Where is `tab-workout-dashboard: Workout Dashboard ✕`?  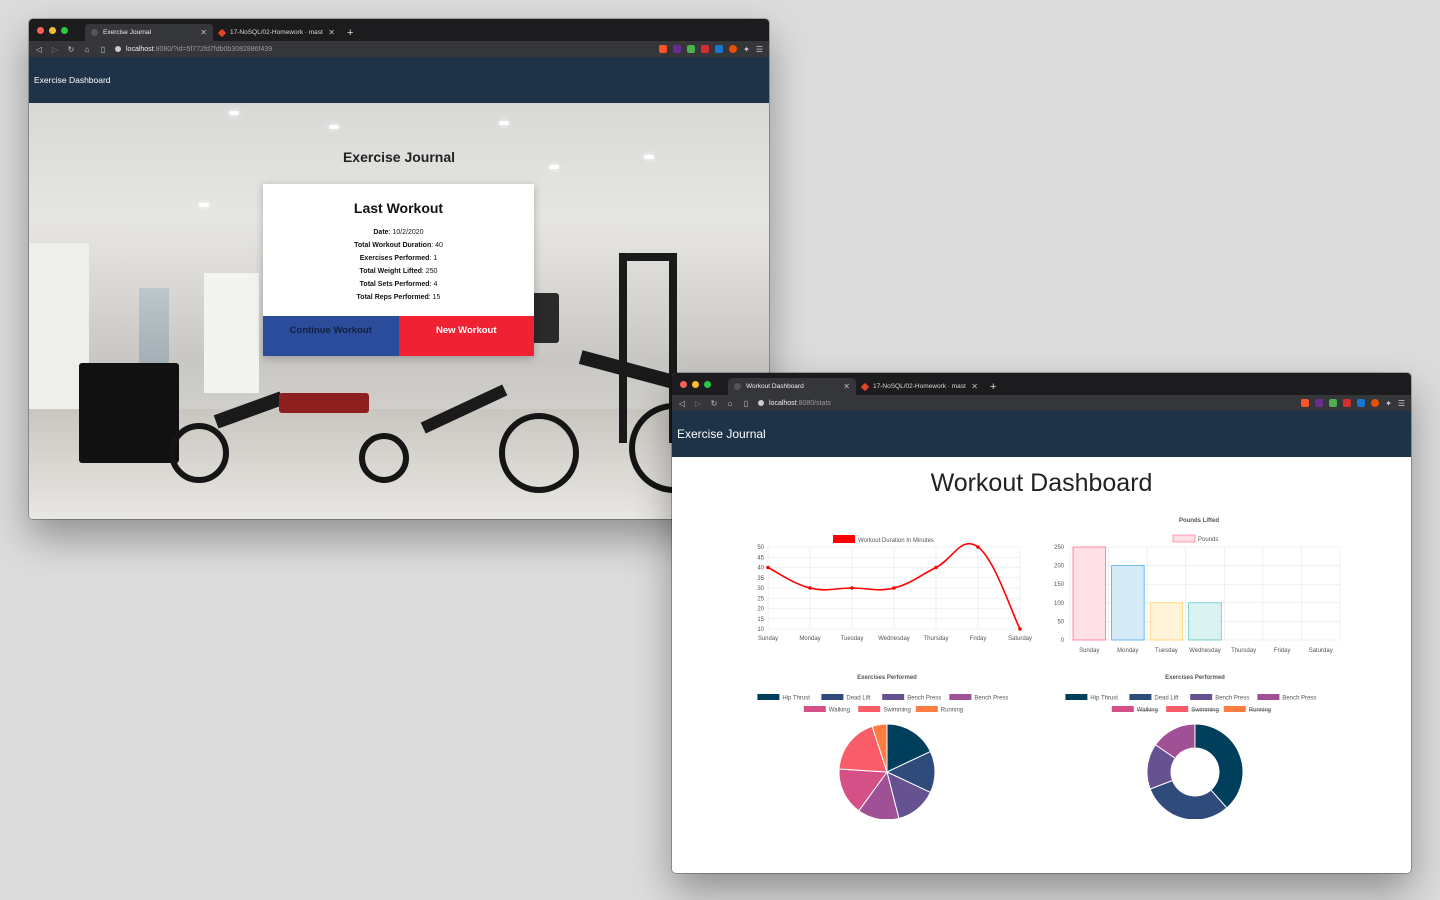 tab-workout-dashboard: Workout Dashboard ✕ is located at coordinates (792, 386).